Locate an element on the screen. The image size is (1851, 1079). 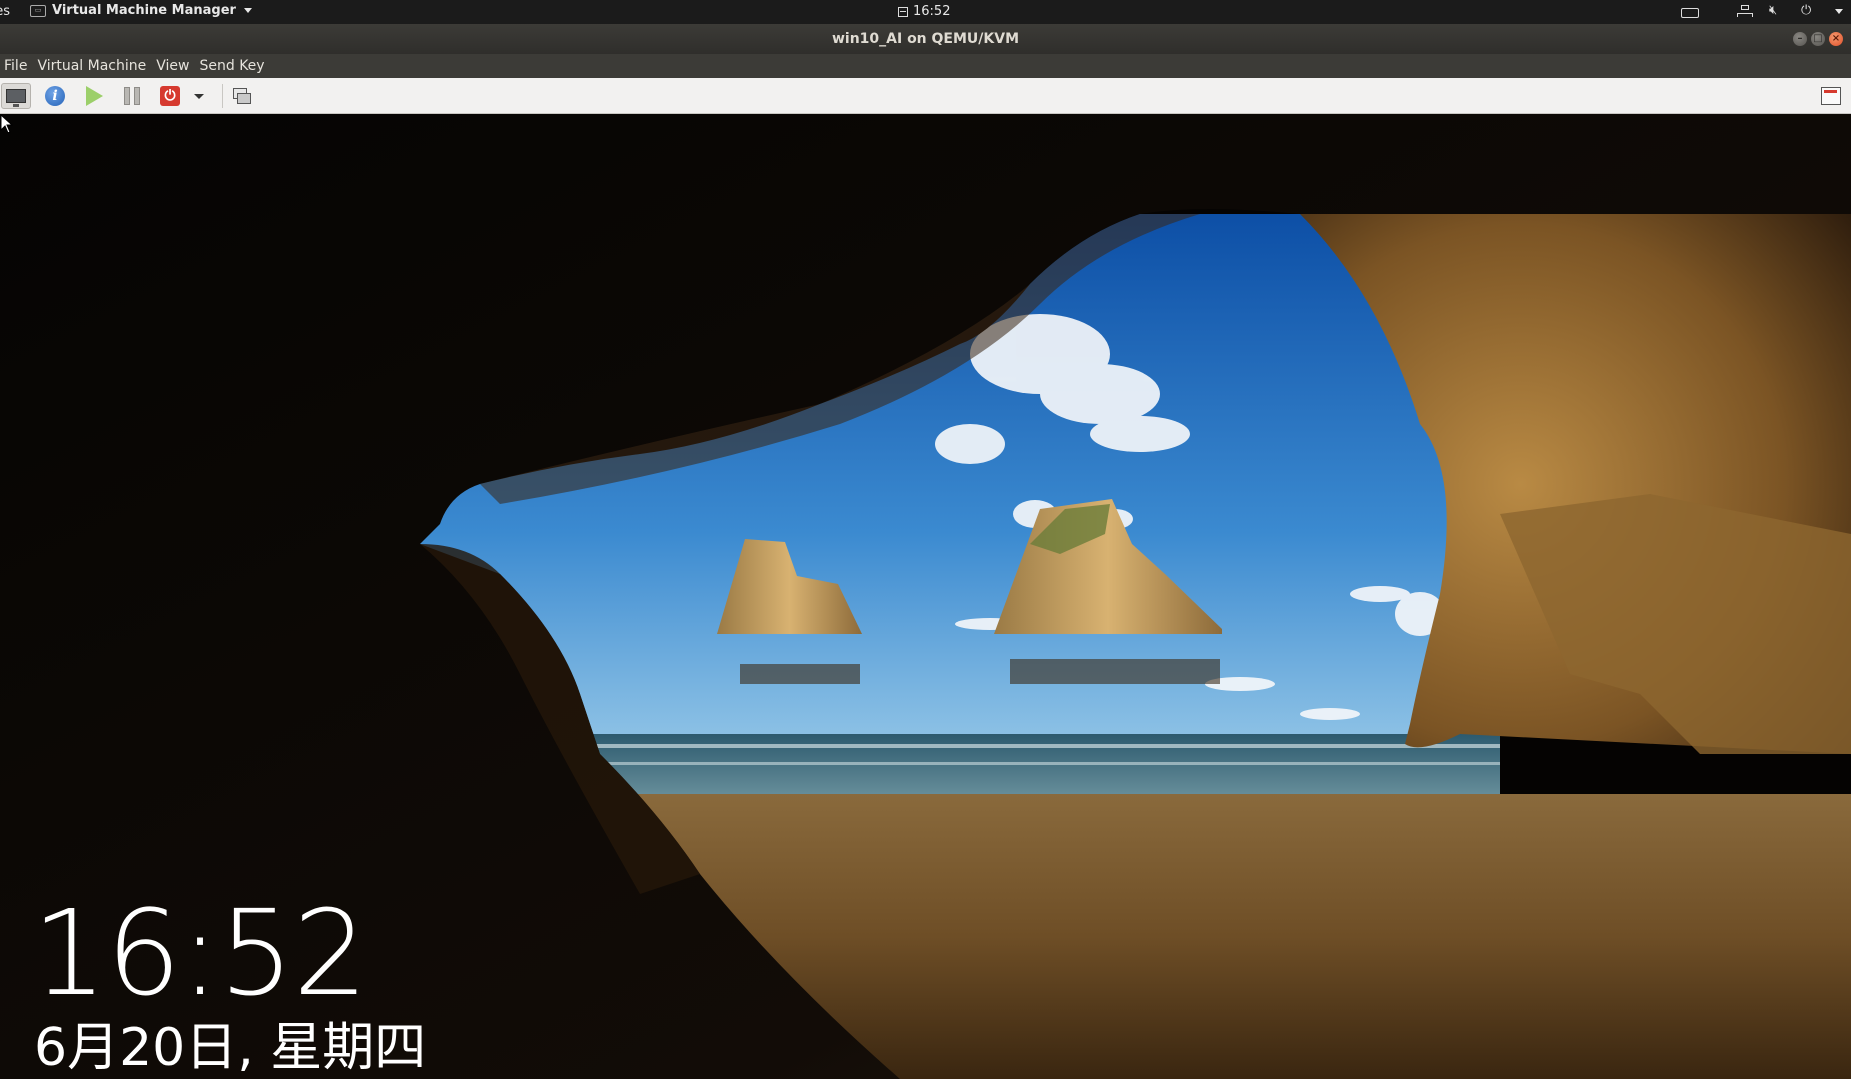
fullscreen-button is located at coordinates (1831, 96).